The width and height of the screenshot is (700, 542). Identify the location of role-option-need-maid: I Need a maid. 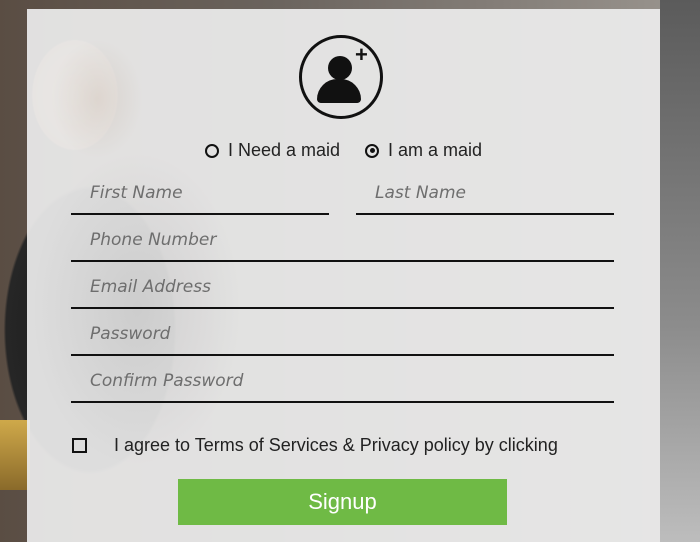
(272, 150).